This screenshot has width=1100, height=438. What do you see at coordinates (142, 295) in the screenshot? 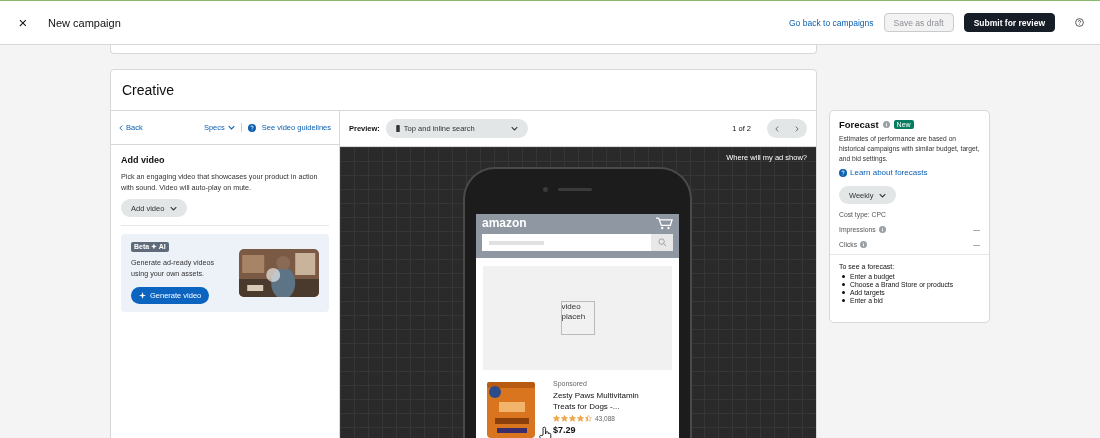
I see `sparkle-icon` at bounding box center [142, 295].